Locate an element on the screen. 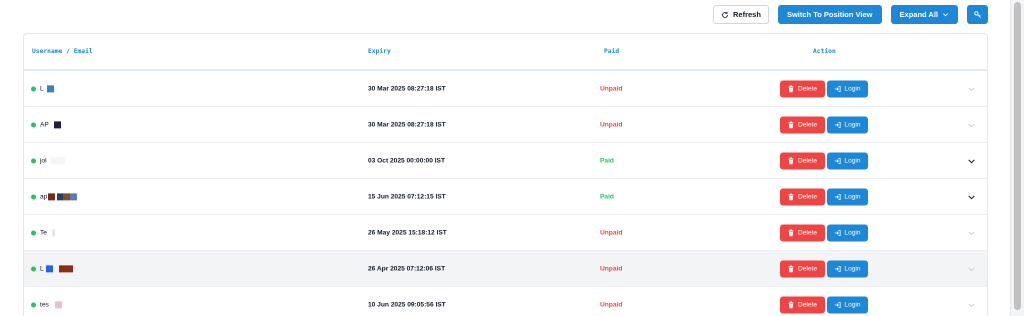 The image size is (1024, 316). username-cell: jol is located at coordinates (52, 160).